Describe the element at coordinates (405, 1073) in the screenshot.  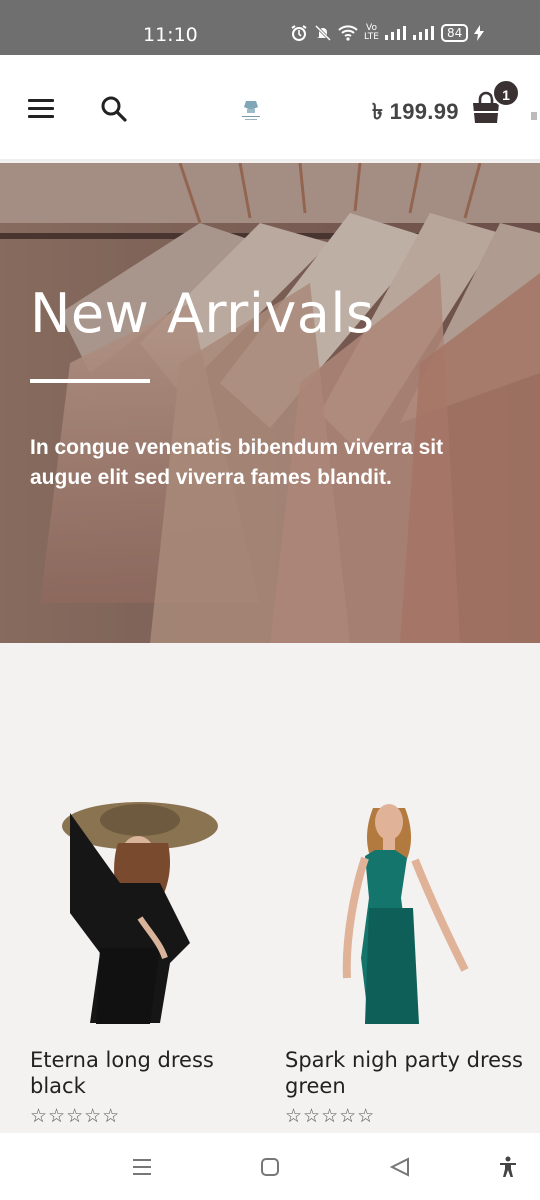
I see `product-title: Spark nigh party dress green` at that location.